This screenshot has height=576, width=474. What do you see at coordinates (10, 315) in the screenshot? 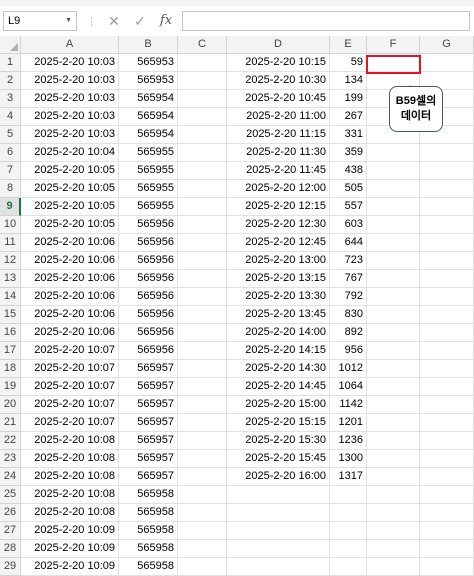
I see `row-header: 15` at bounding box center [10, 315].